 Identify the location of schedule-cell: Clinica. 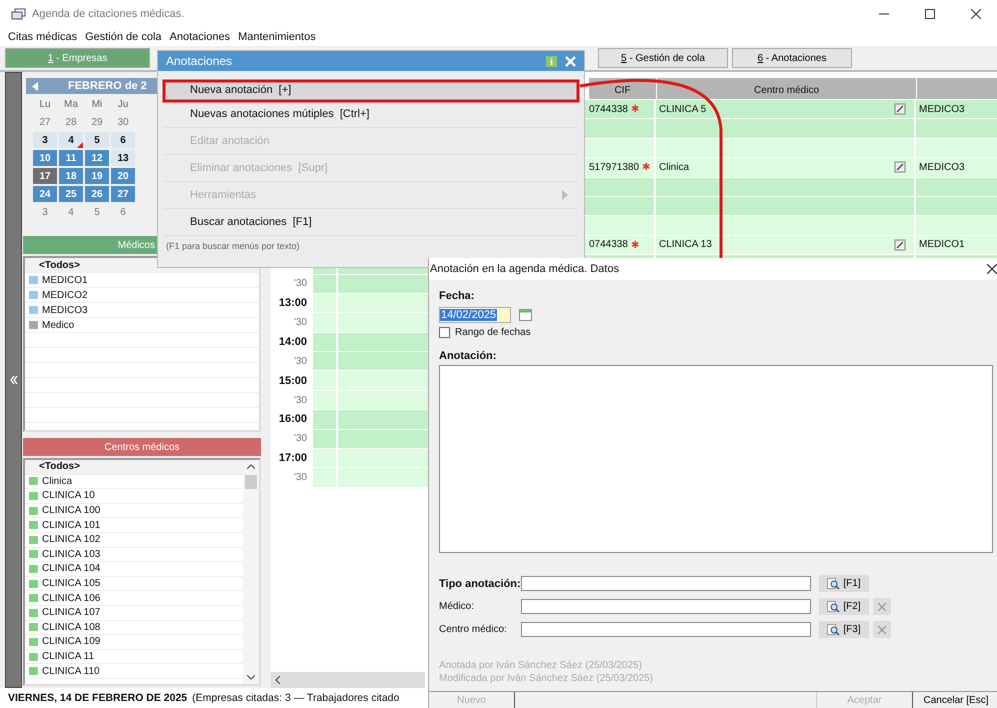
(784, 167).